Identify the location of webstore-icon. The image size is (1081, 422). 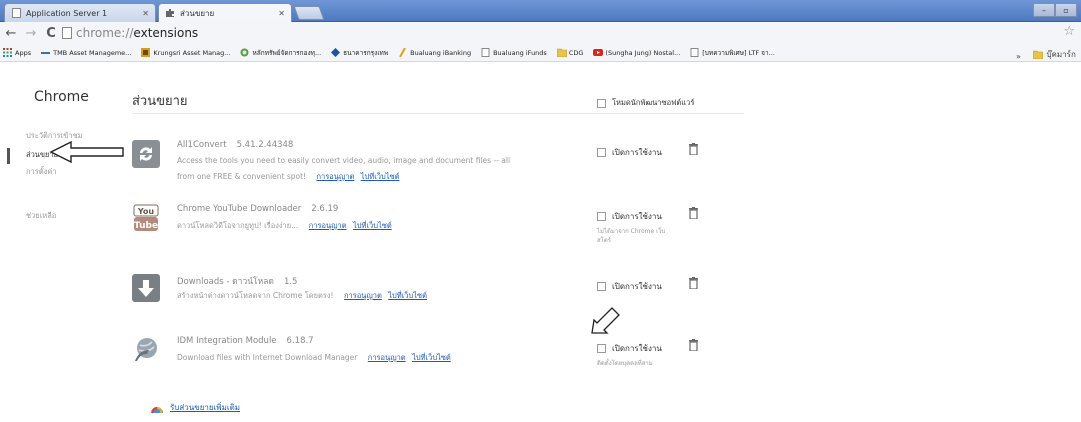
(157, 409).